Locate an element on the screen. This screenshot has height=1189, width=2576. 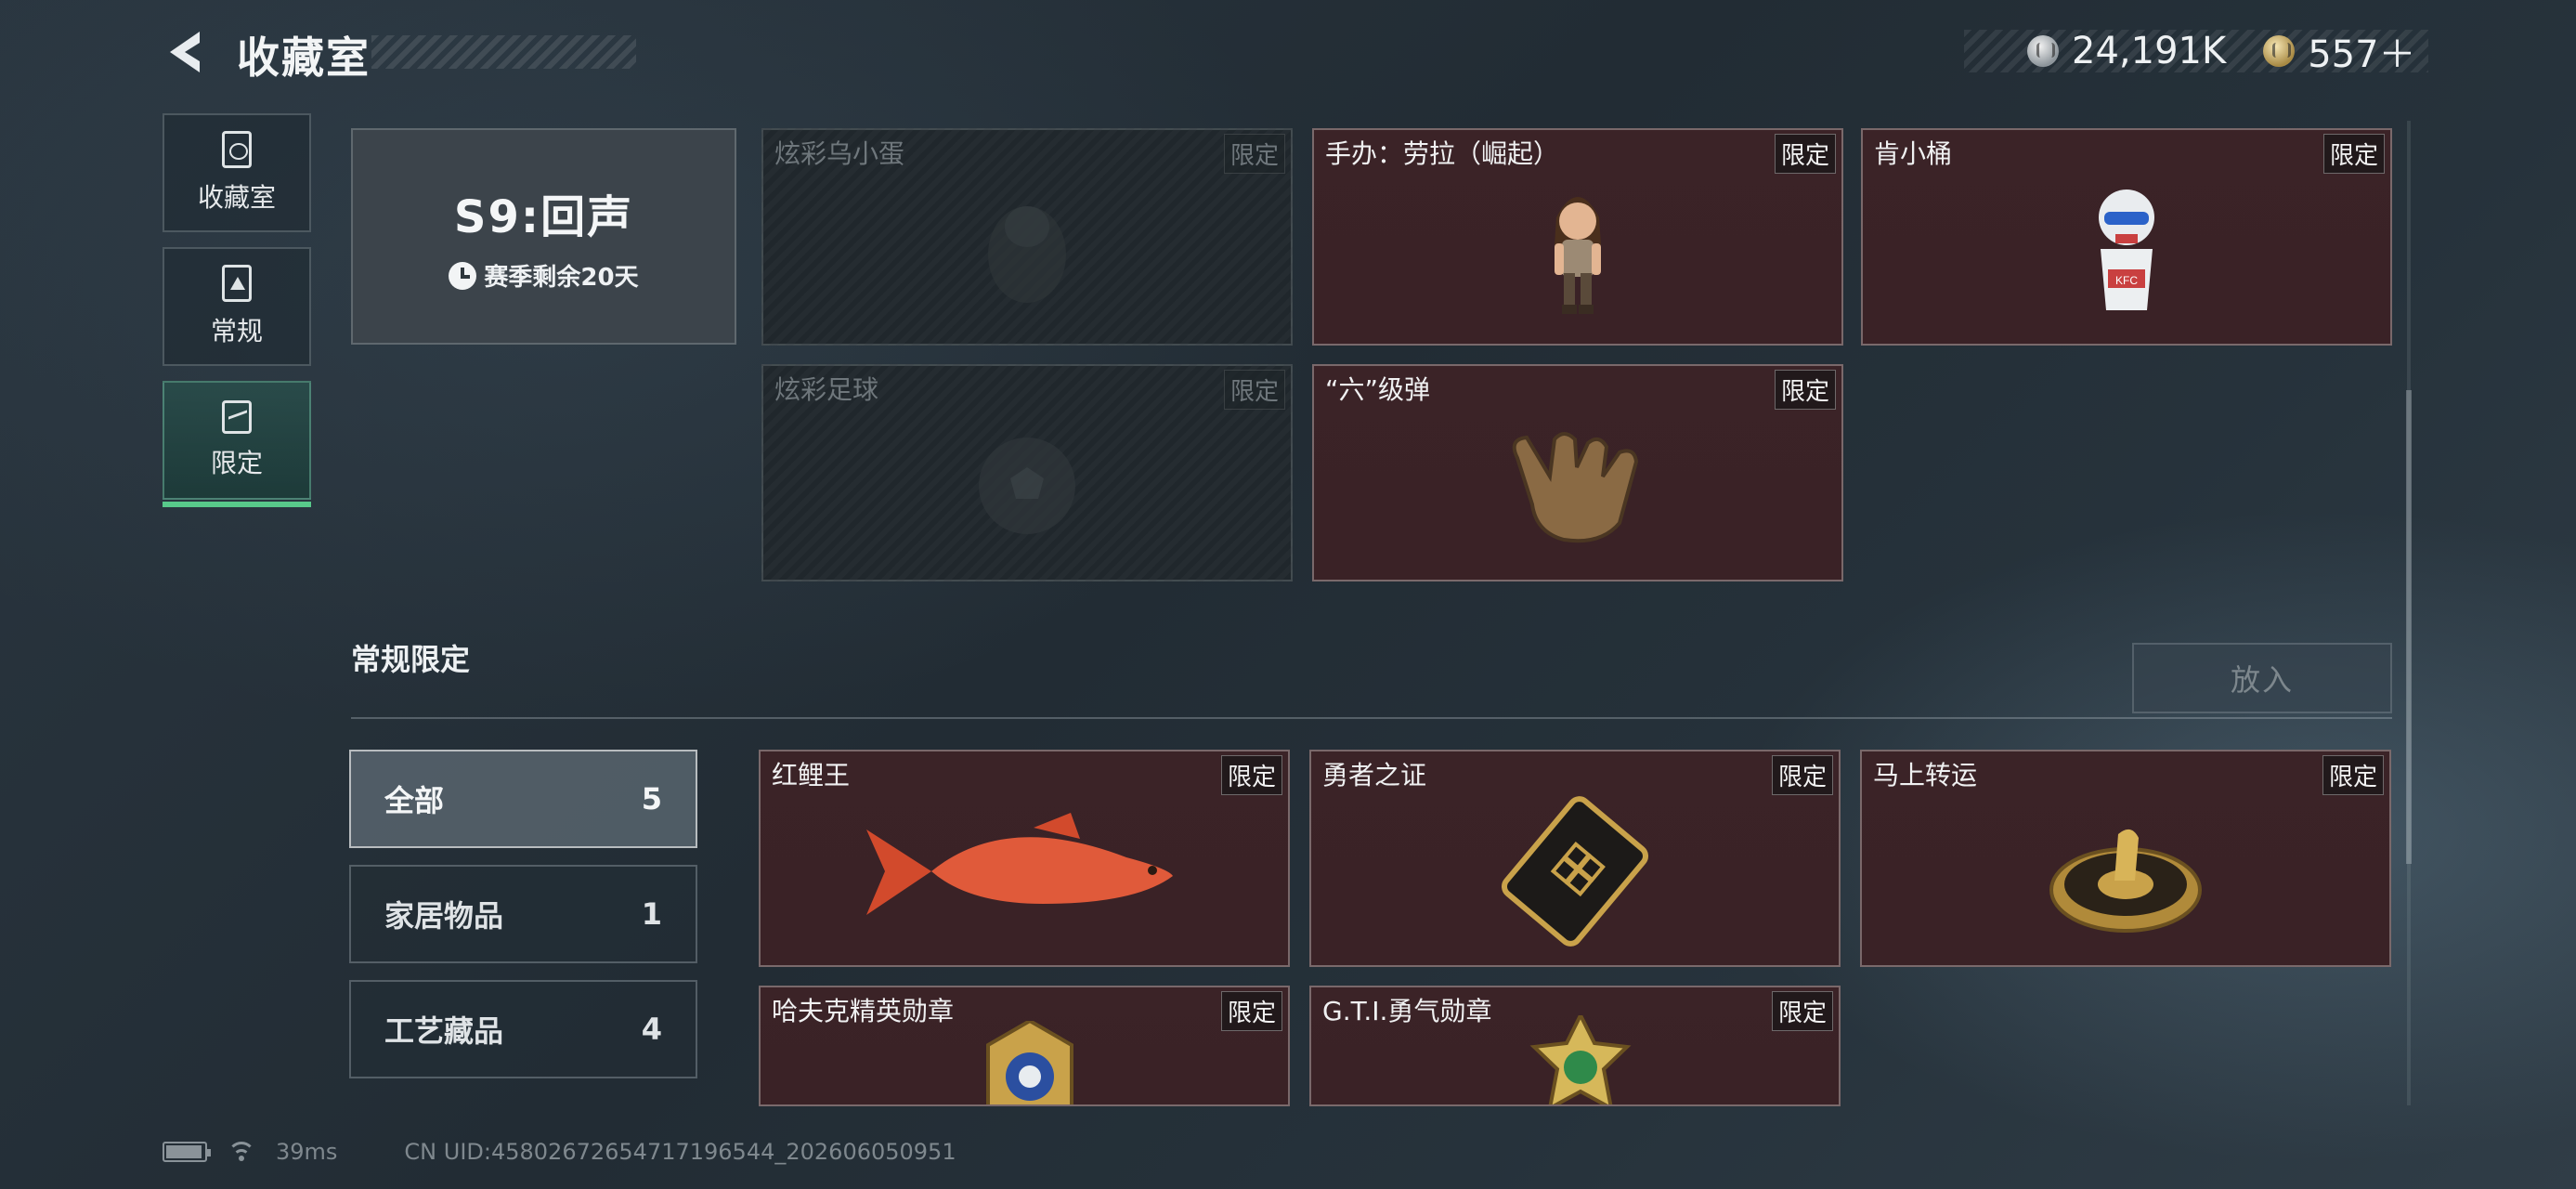
sidebar-item-label: 常规 is located at coordinates (237, 331).